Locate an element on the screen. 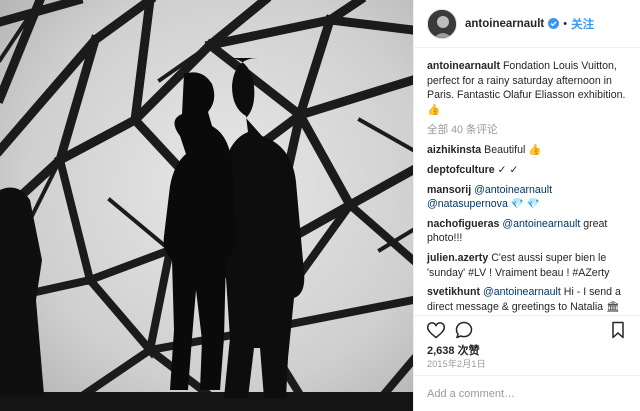 Image resolution: width=640 pixels, height=411 pixels. comment-text: ✓ ✓ is located at coordinates (508, 169).